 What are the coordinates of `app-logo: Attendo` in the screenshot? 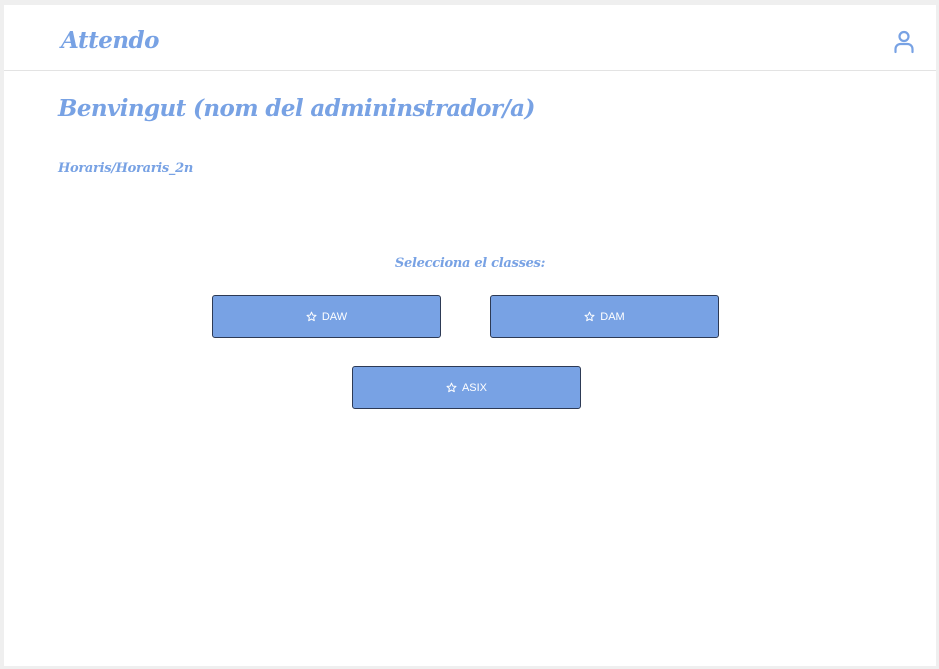 It's located at (110, 40).